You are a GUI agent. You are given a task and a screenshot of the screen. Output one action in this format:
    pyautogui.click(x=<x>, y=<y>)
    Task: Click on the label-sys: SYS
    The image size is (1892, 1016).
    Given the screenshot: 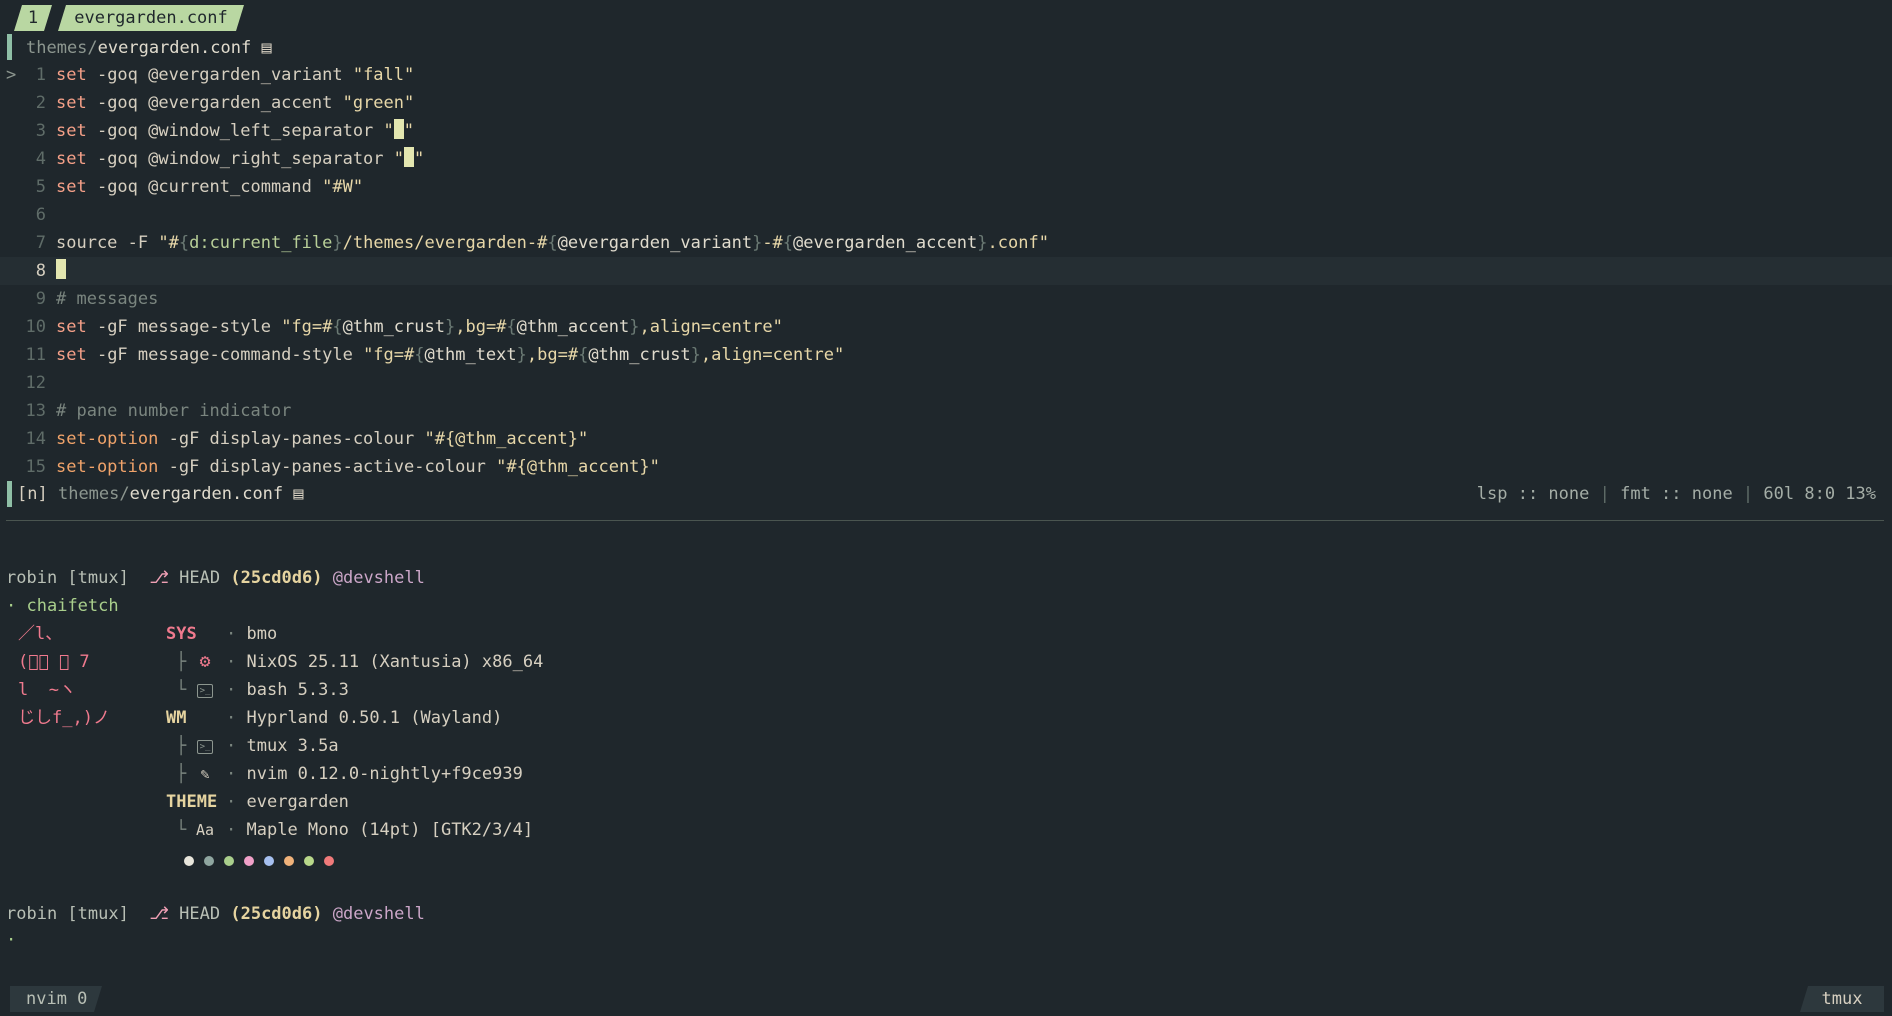 What is the action you would take?
    pyautogui.click(x=181, y=634)
    